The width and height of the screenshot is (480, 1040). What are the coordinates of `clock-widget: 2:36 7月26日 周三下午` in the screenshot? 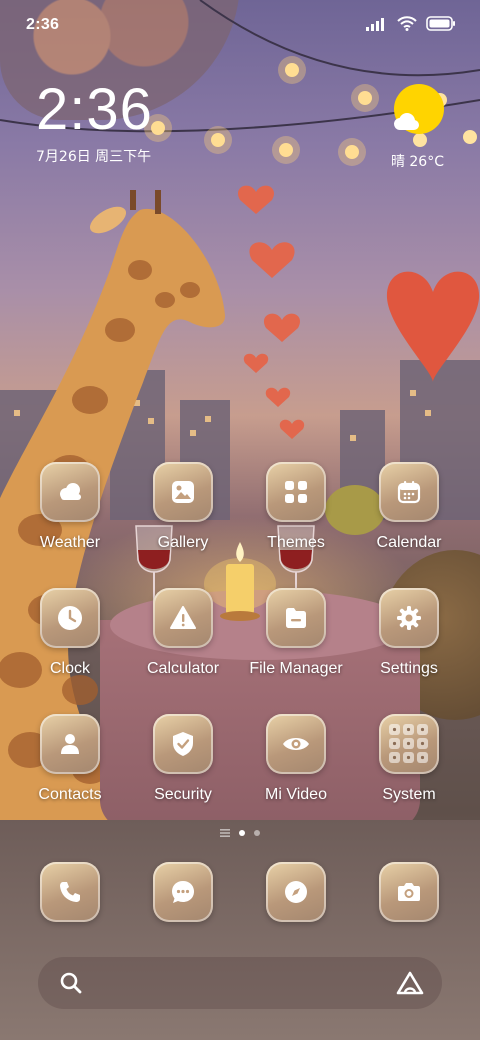 It's located at (94, 123).